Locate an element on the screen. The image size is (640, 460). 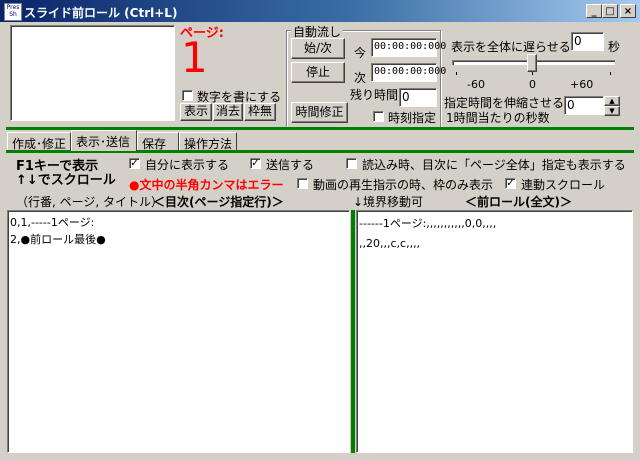
send-label: 送信する is located at coordinates (290, 165).